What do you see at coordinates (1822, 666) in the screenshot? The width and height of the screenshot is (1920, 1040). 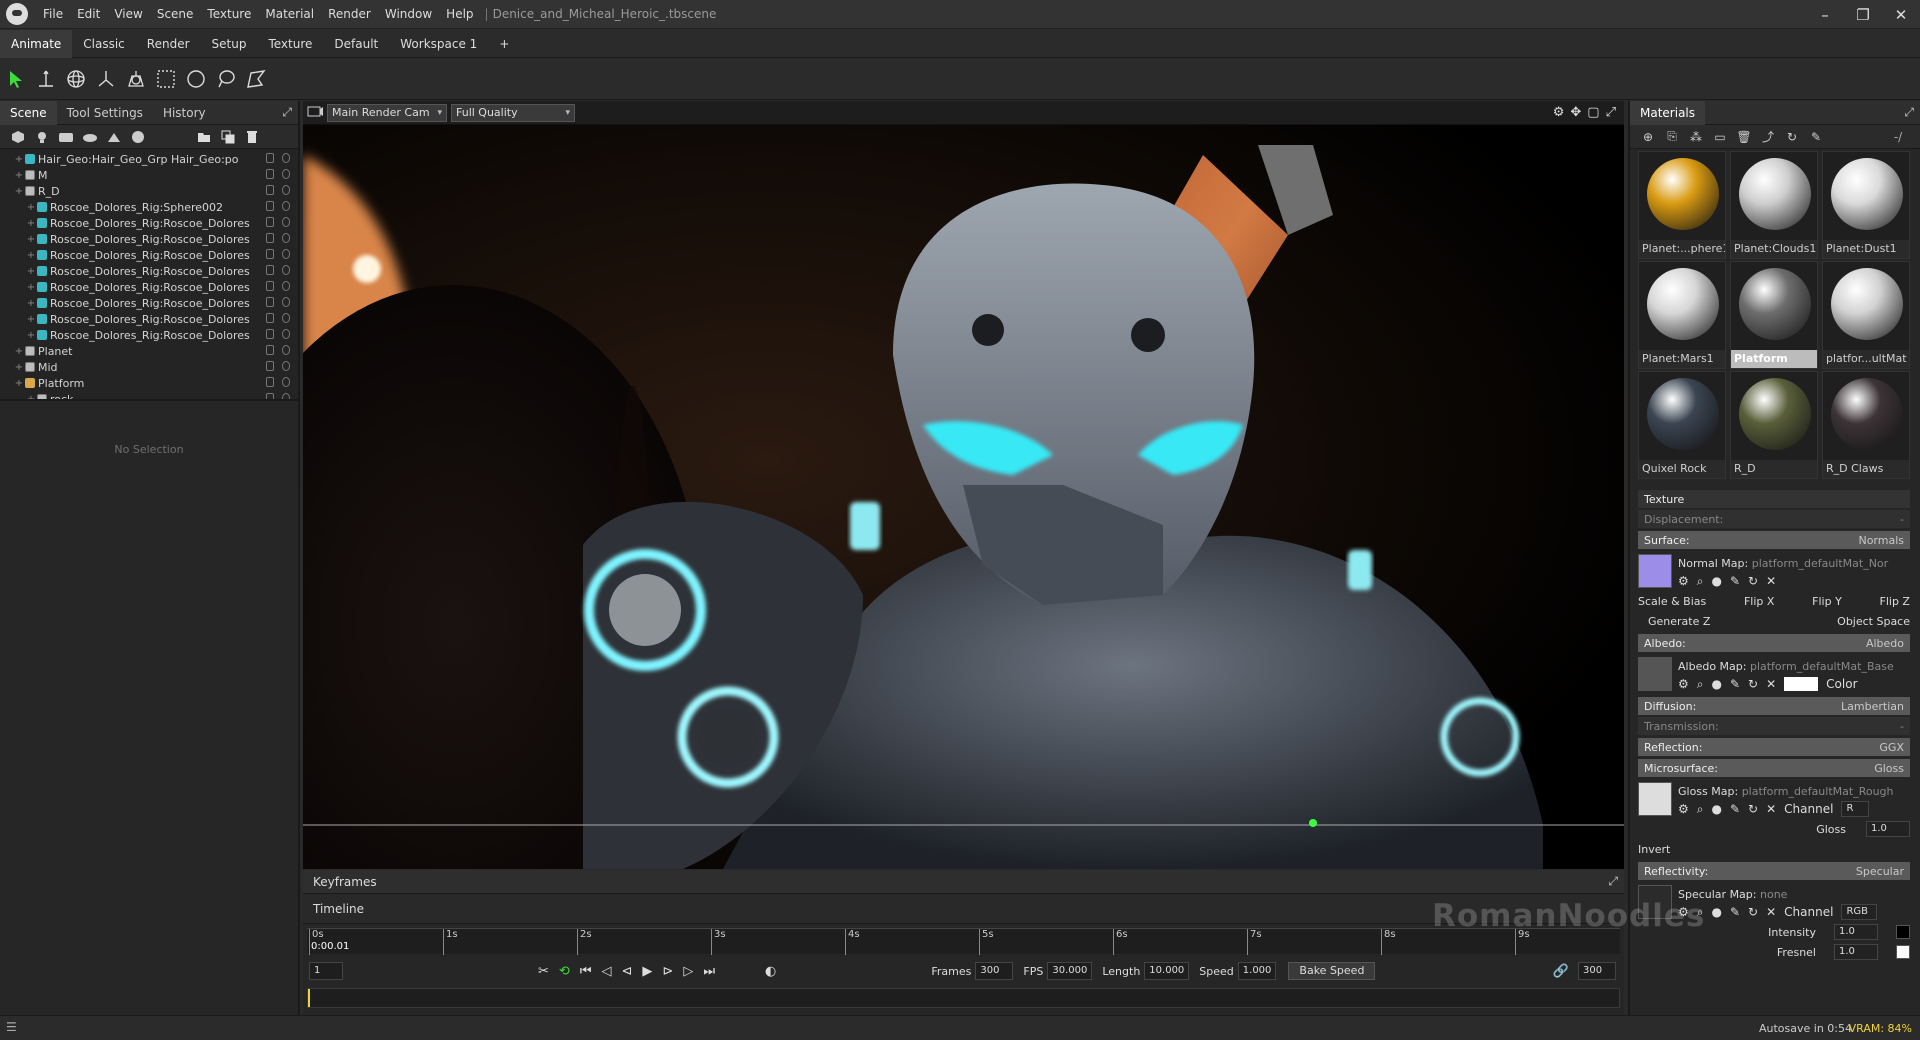 I see `albedo-map-value: platform_defaultMat_Base` at bounding box center [1822, 666].